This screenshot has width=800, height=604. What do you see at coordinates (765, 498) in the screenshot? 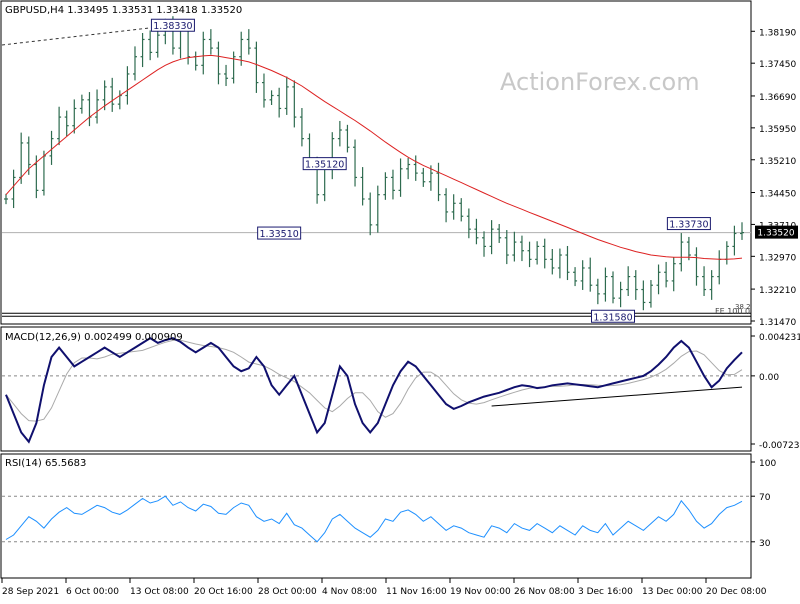
I see `rsi-y-tick-label: 70` at bounding box center [765, 498].